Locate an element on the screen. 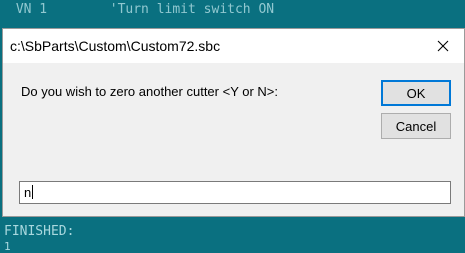 Image resolution: width=465 pixels, height=253 pixels. close-icon is located at coordinates (443, 46).